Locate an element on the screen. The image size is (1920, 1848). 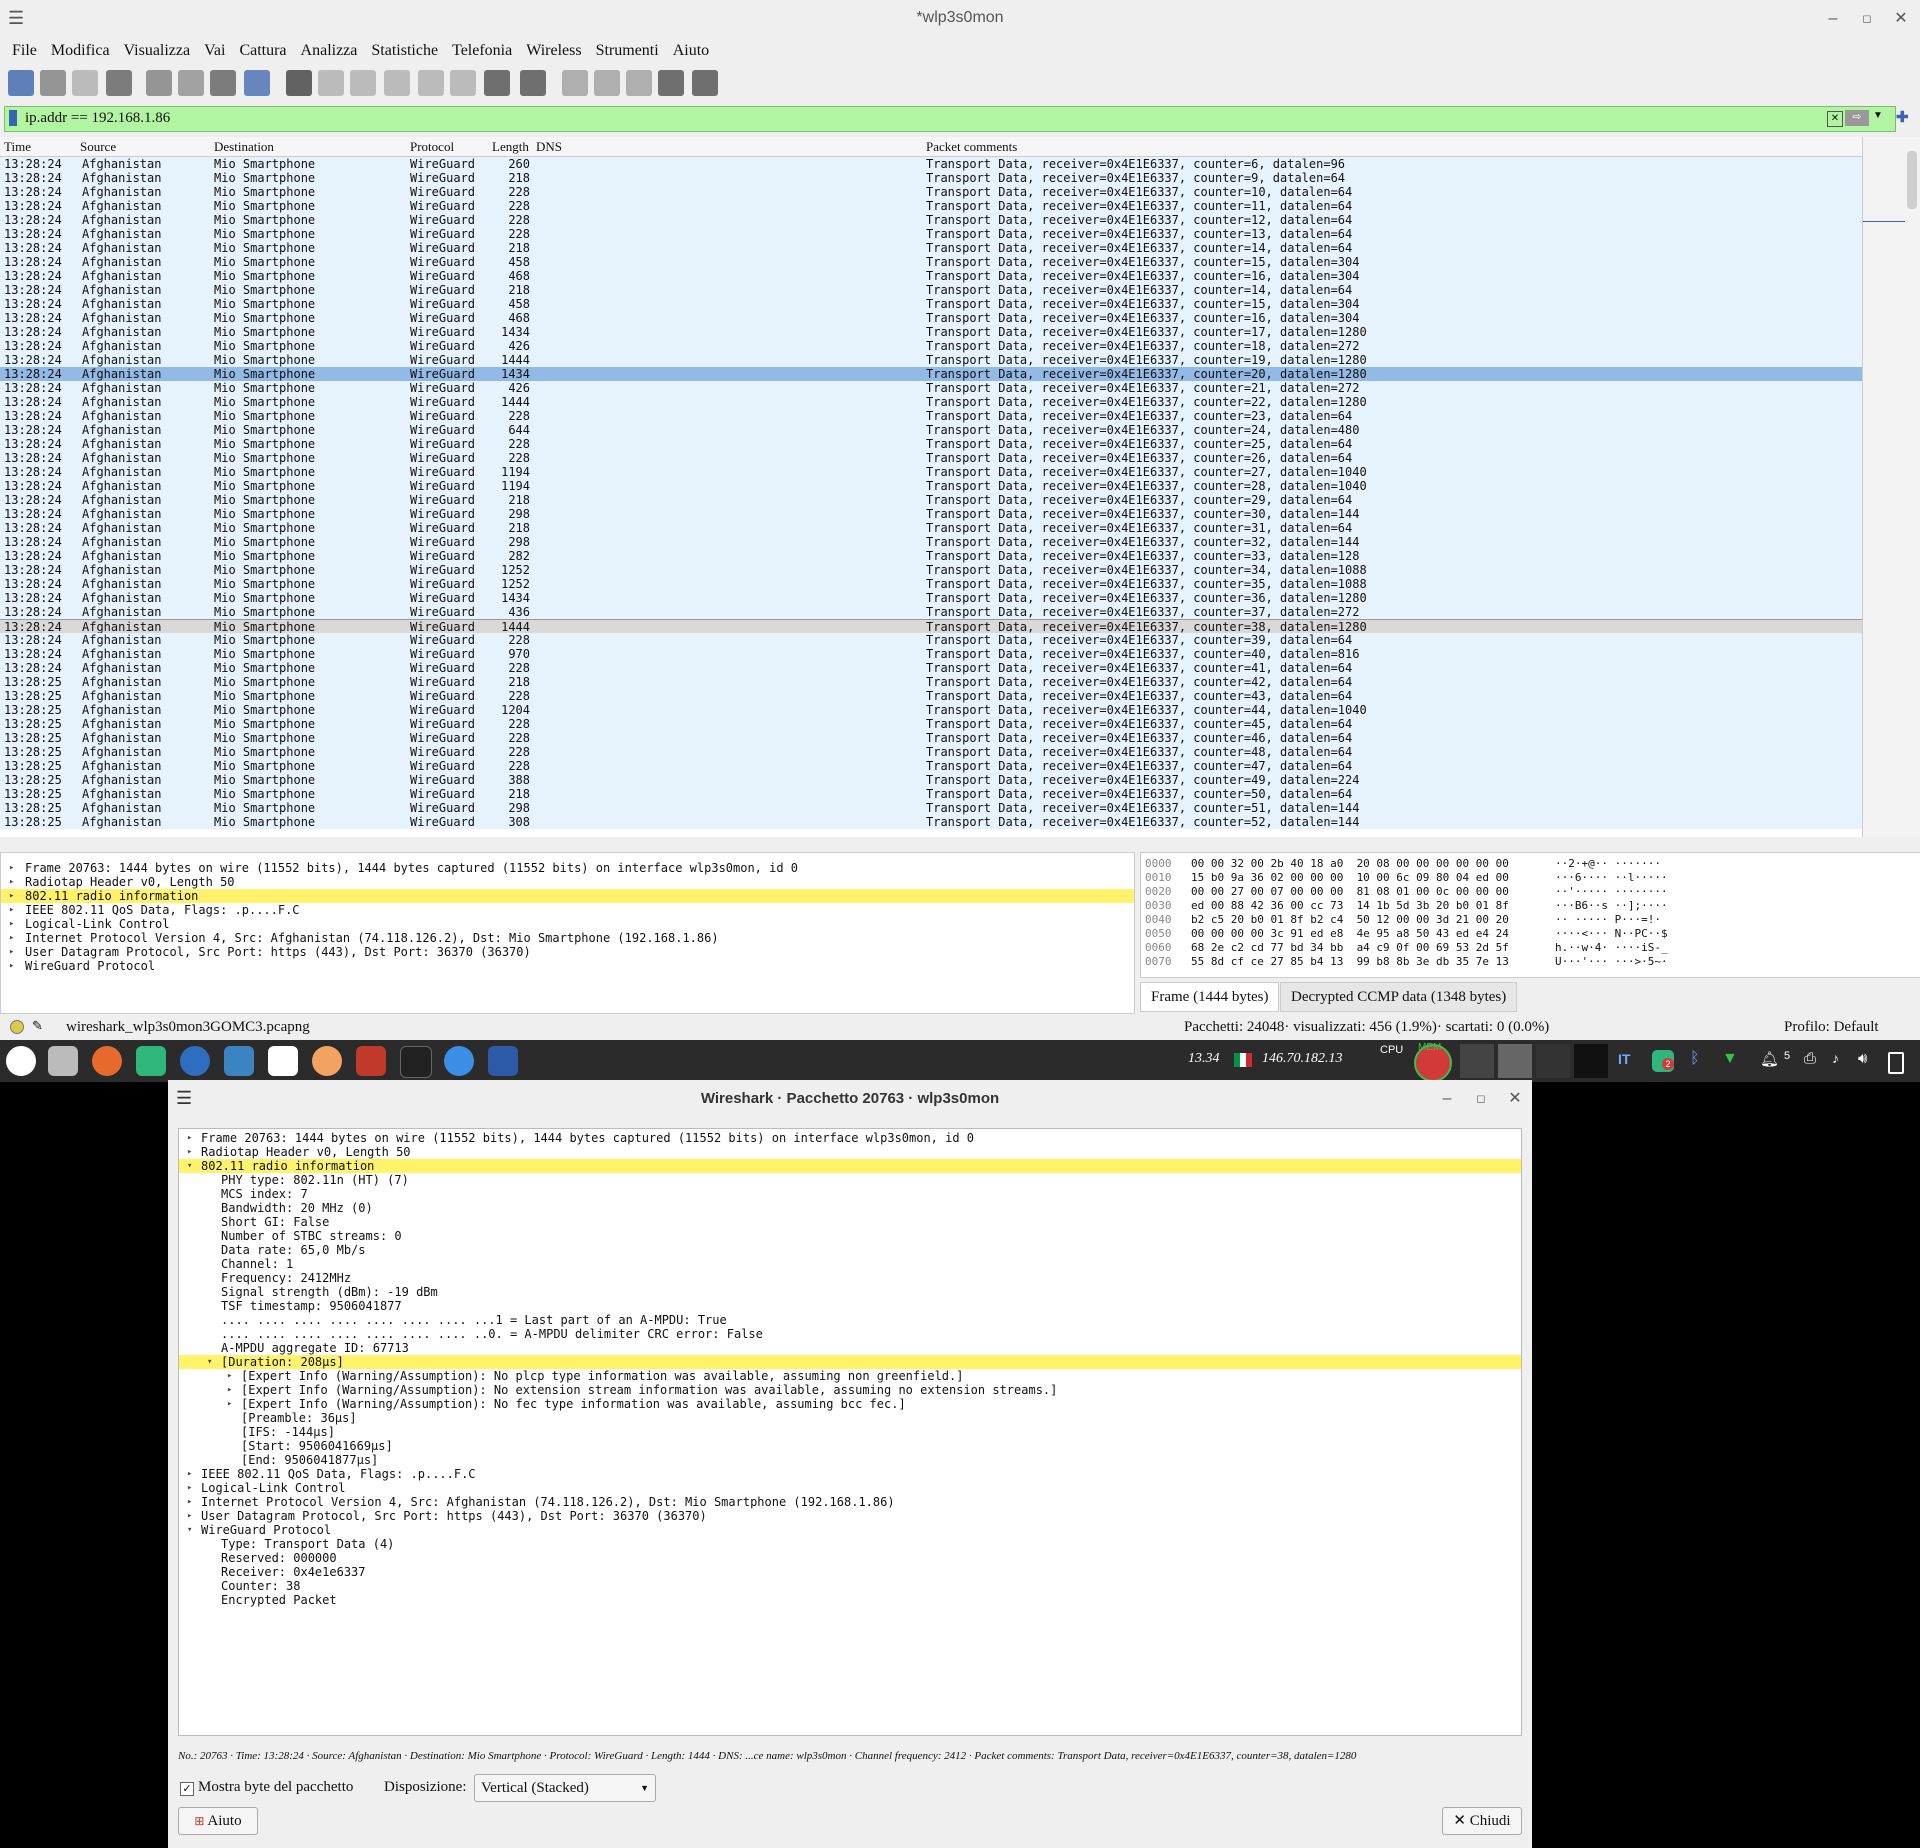
printer-icon: ⎙ is located at coordinates (1810, 1058).